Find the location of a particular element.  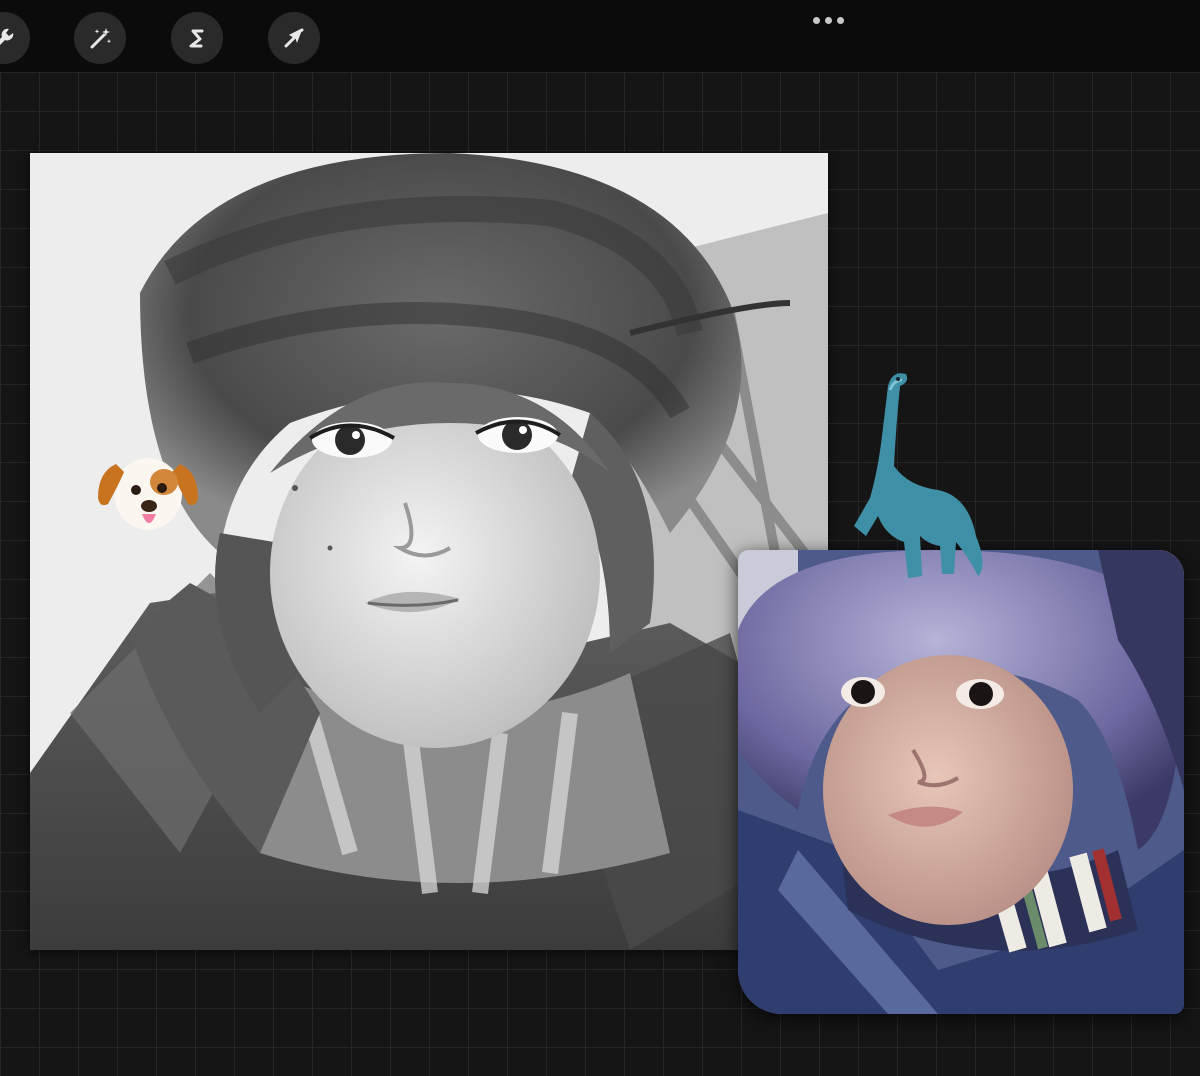

arrow-cursor-icon is located at coordinates (294, 38).